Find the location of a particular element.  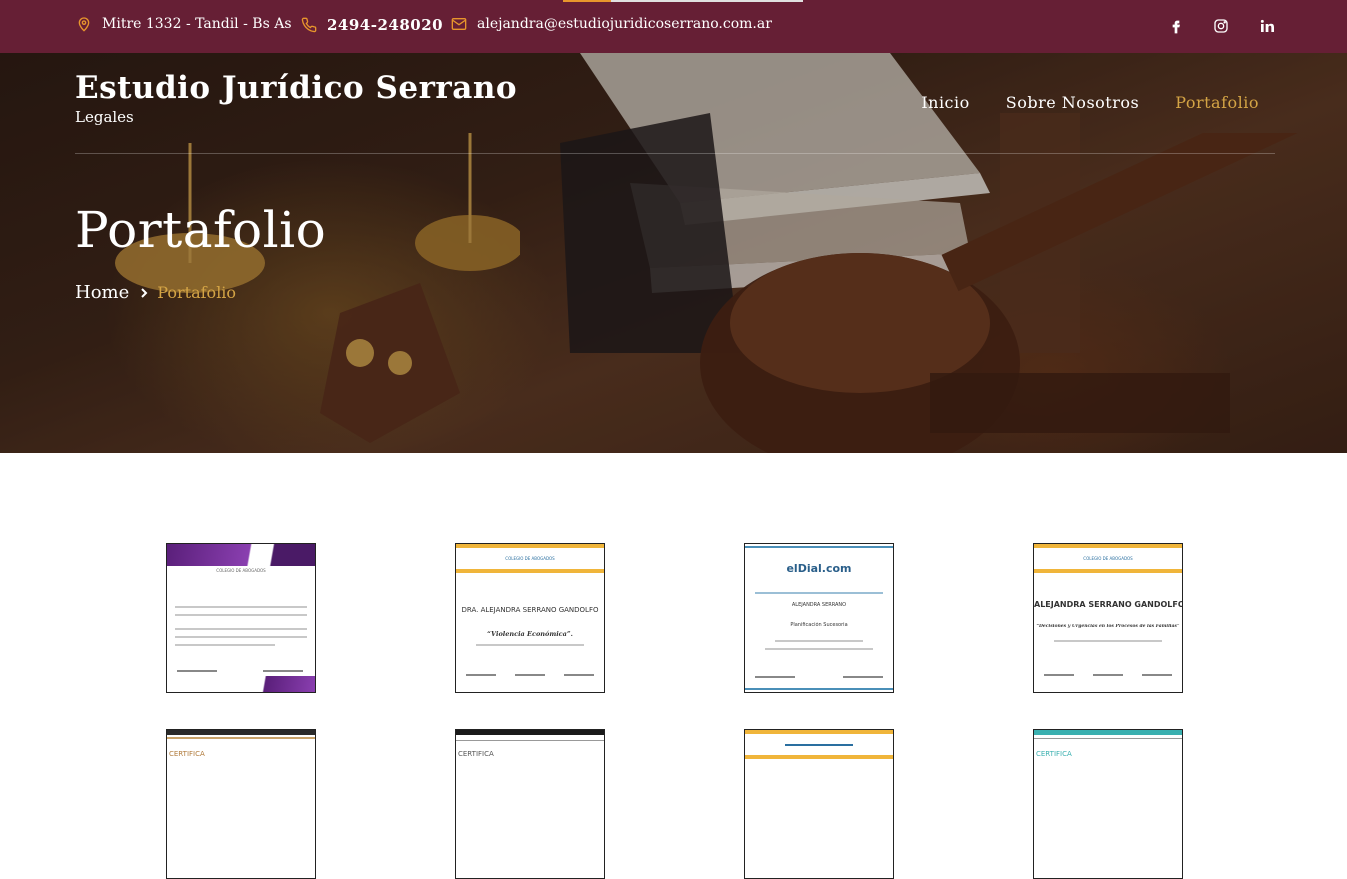

chevron-right-icon is located at coordinates (144, 293).